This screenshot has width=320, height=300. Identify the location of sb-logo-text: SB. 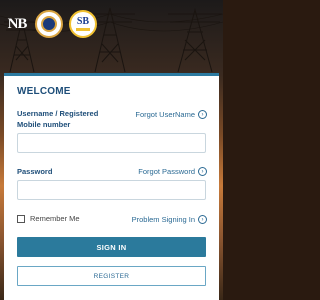
(83, 21).